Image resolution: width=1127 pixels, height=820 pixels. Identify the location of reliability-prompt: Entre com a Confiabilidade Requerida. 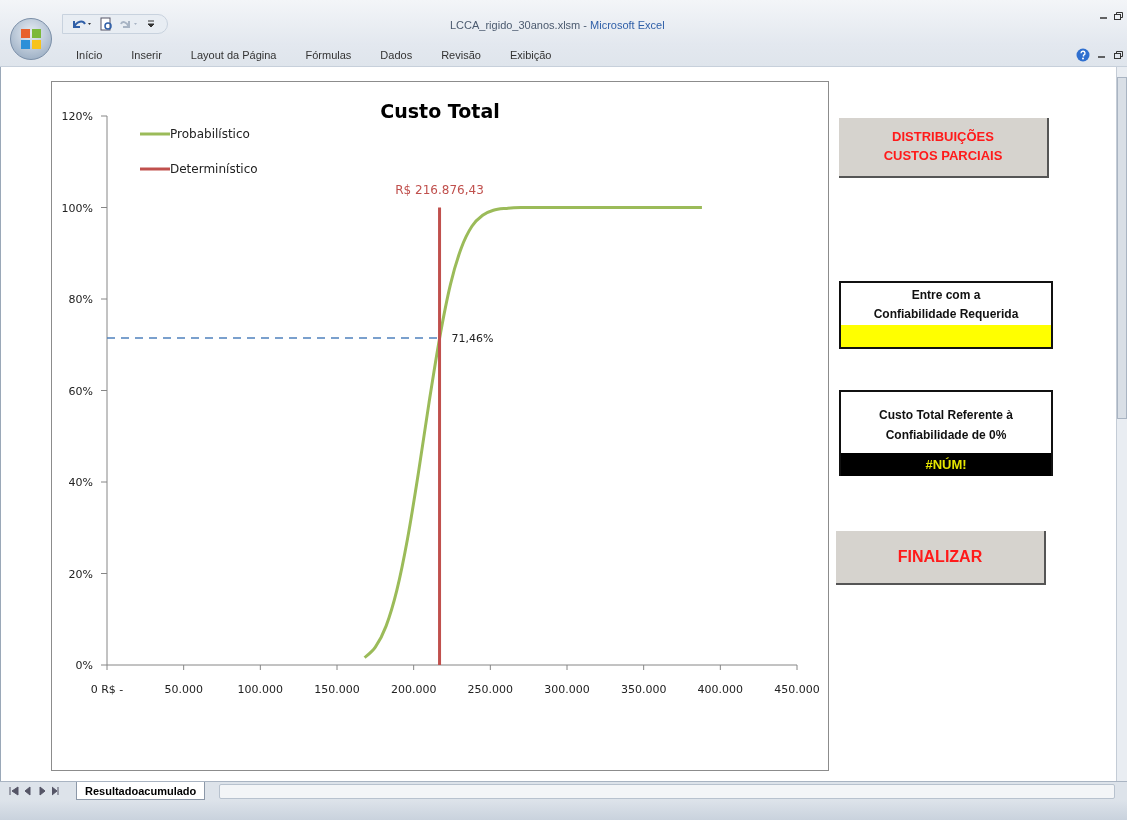
(946, 305).